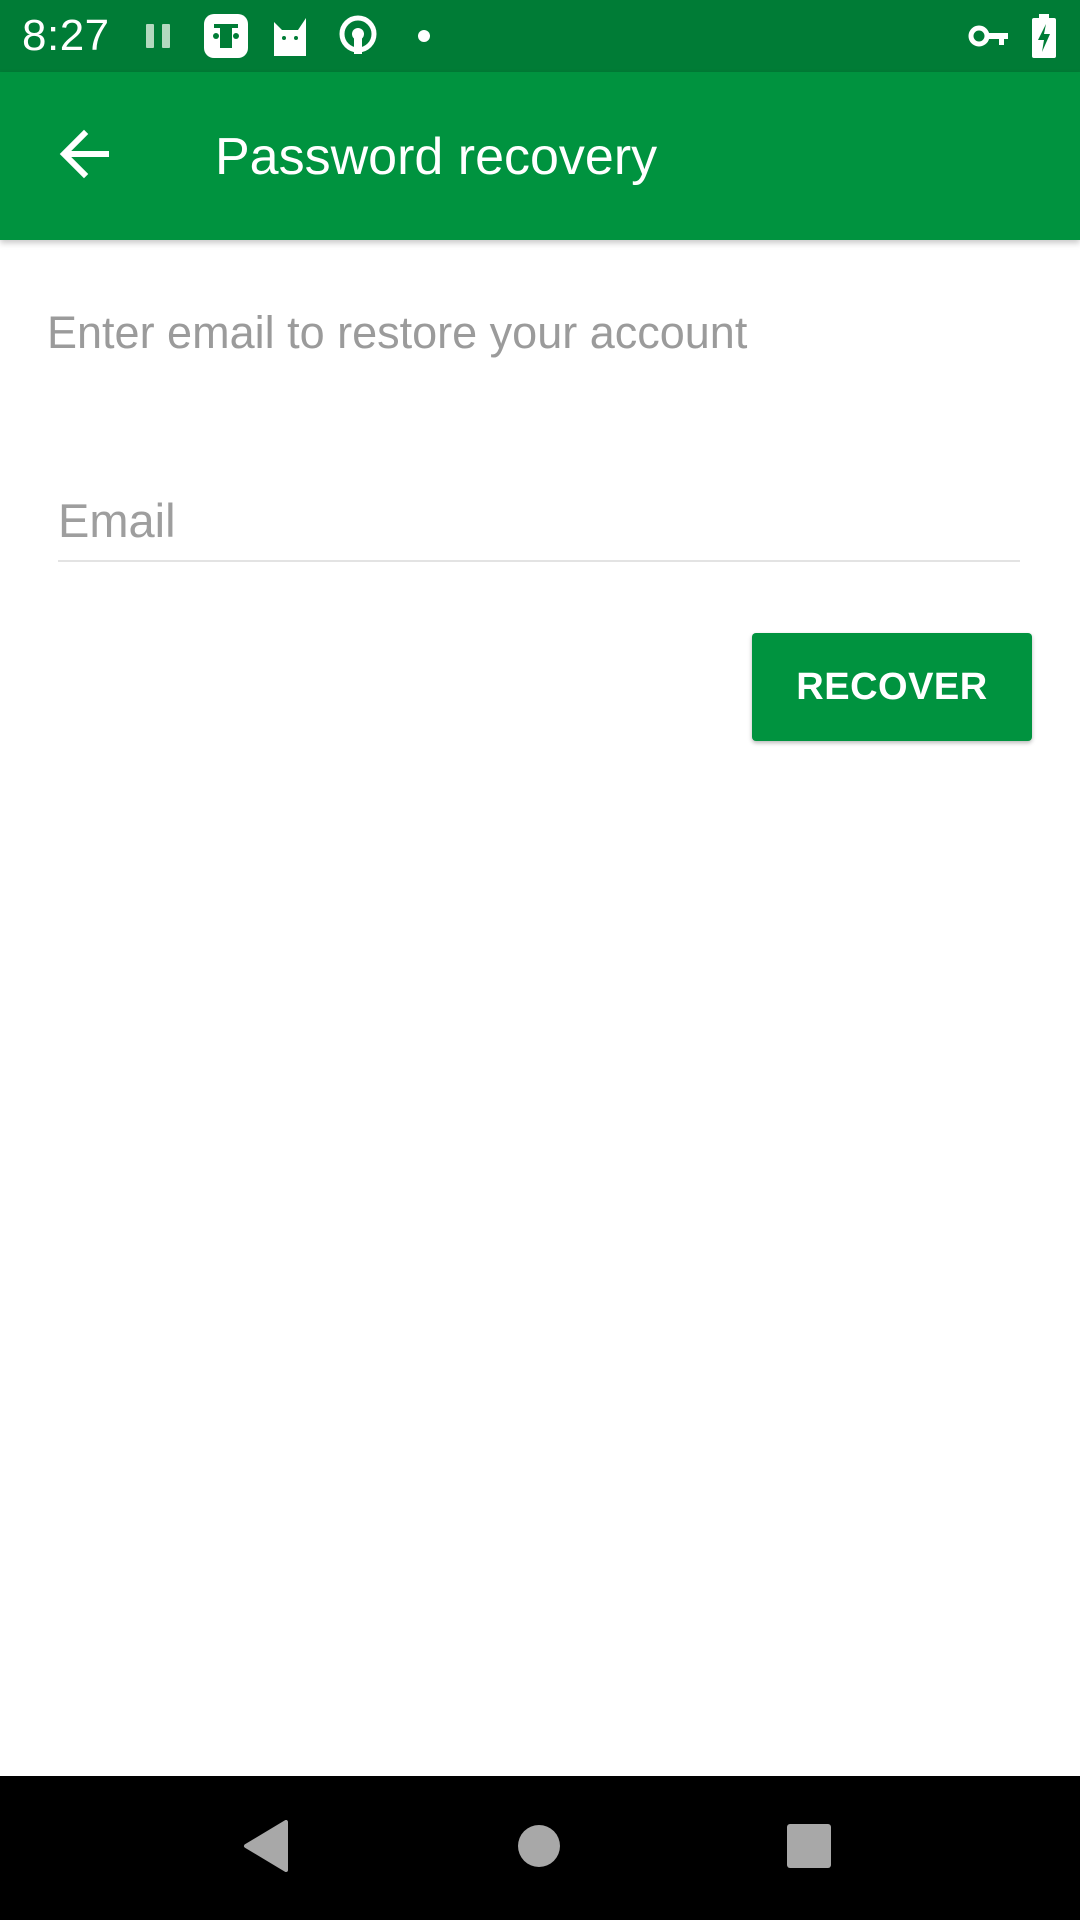 This screenshot has width=1080, height=1920. I want to click on nav-recents-button, so click(809, 1848).